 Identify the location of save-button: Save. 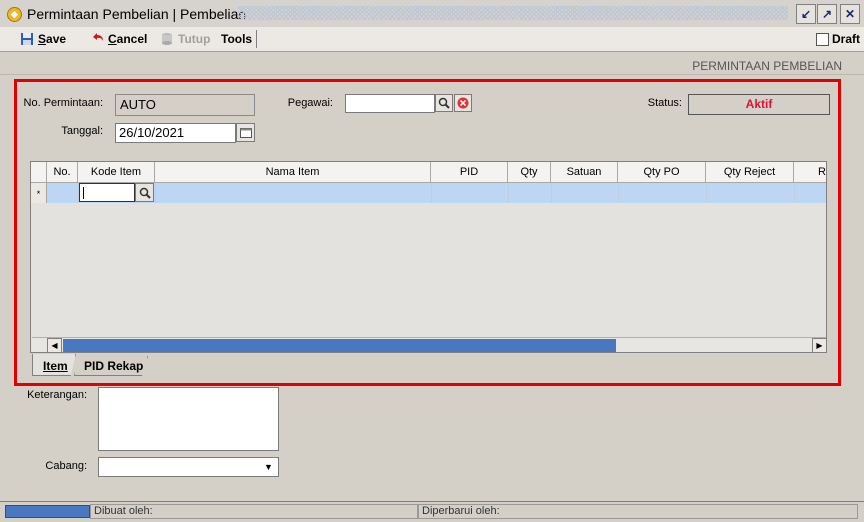
(43, 39).